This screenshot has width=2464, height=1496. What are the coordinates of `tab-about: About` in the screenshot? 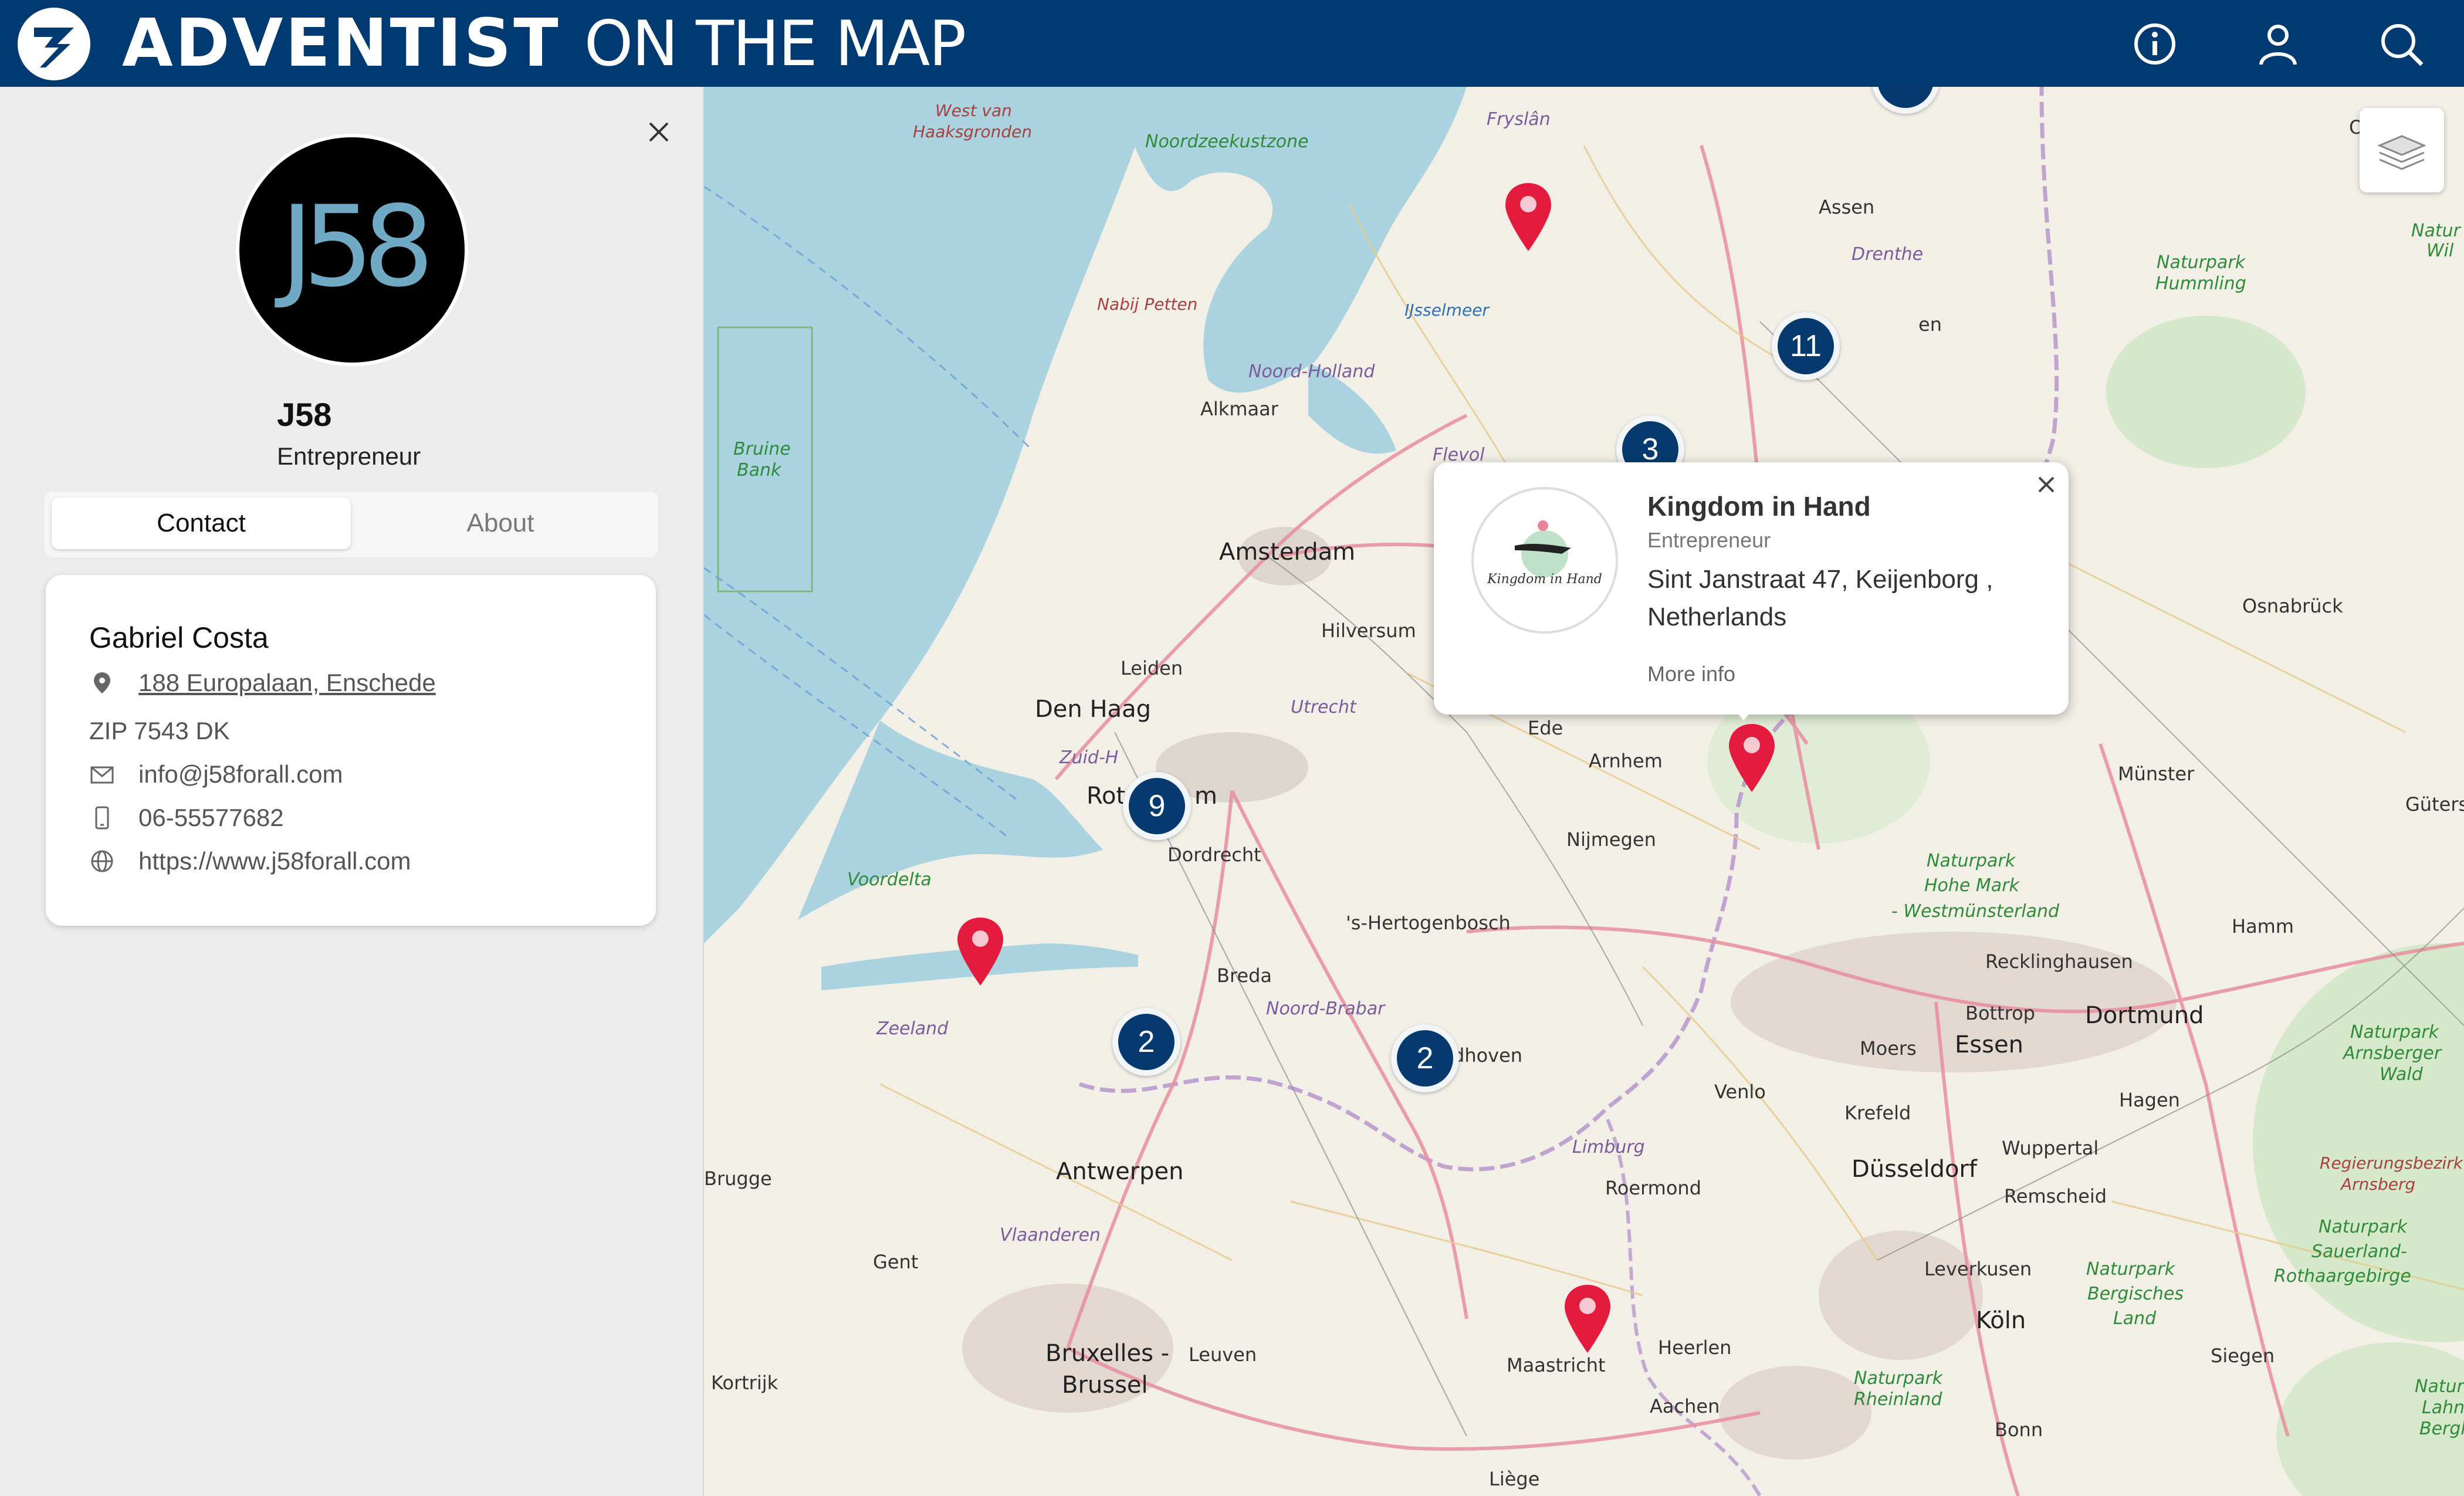 It's located at (500, 523).